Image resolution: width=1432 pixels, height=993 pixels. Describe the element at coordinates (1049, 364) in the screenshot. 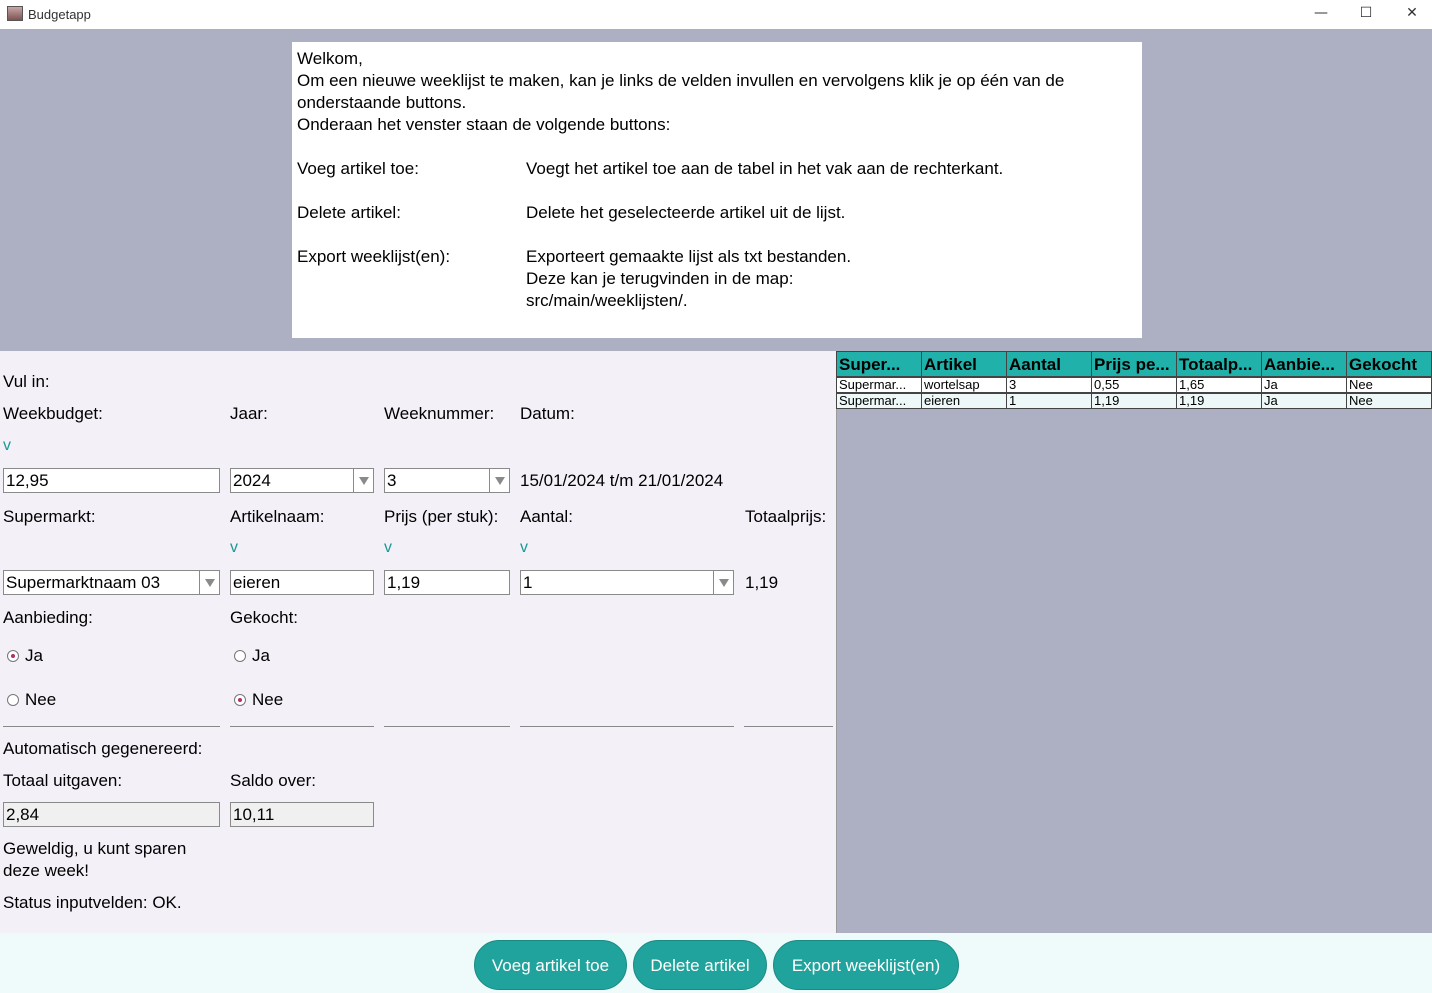

I see `column-header: Aantal` at that location.